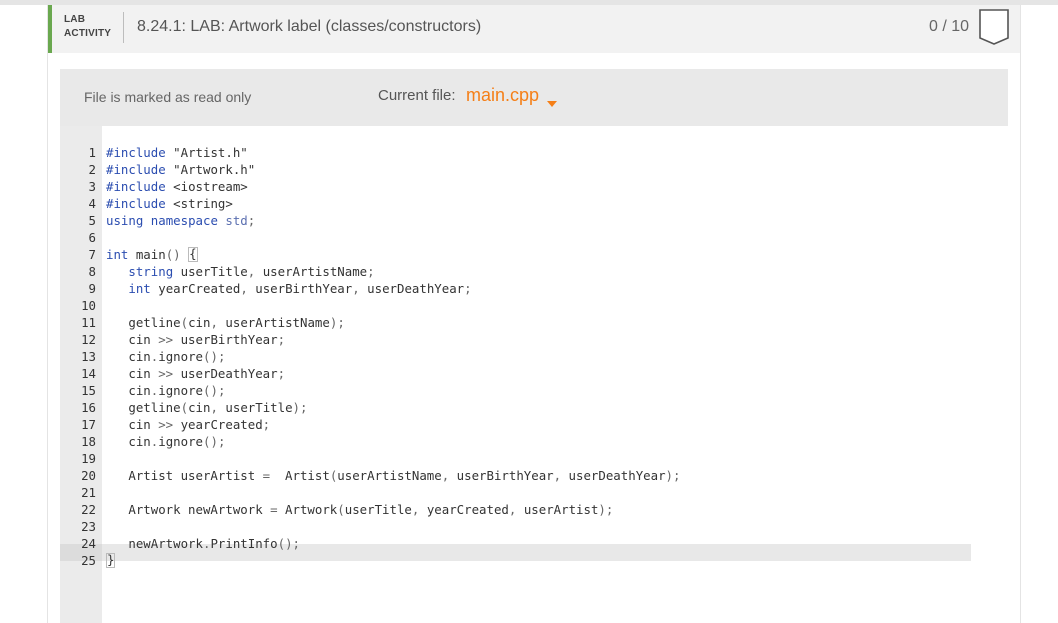 The width and height of the screenshot is (1058, 623). I want to click on code-line: 7 int main() {, so click(534, 254).